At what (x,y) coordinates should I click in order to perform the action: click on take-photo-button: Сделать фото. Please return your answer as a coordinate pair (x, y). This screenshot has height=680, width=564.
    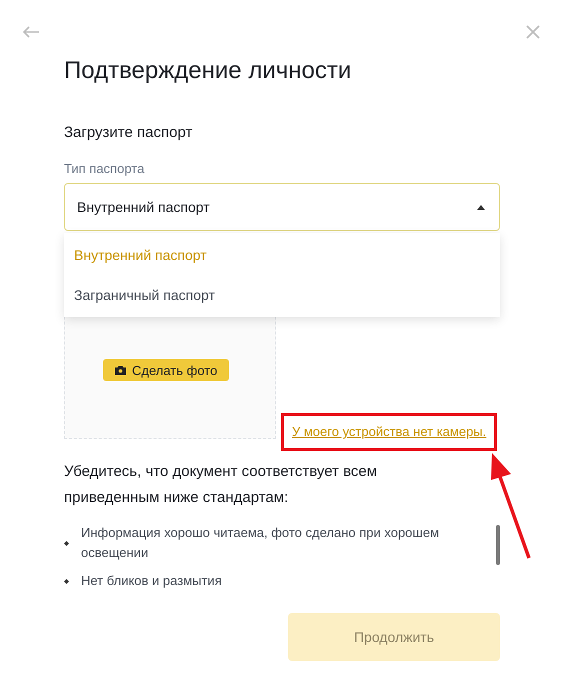
    Looking at the image, I should click on (166, 370).